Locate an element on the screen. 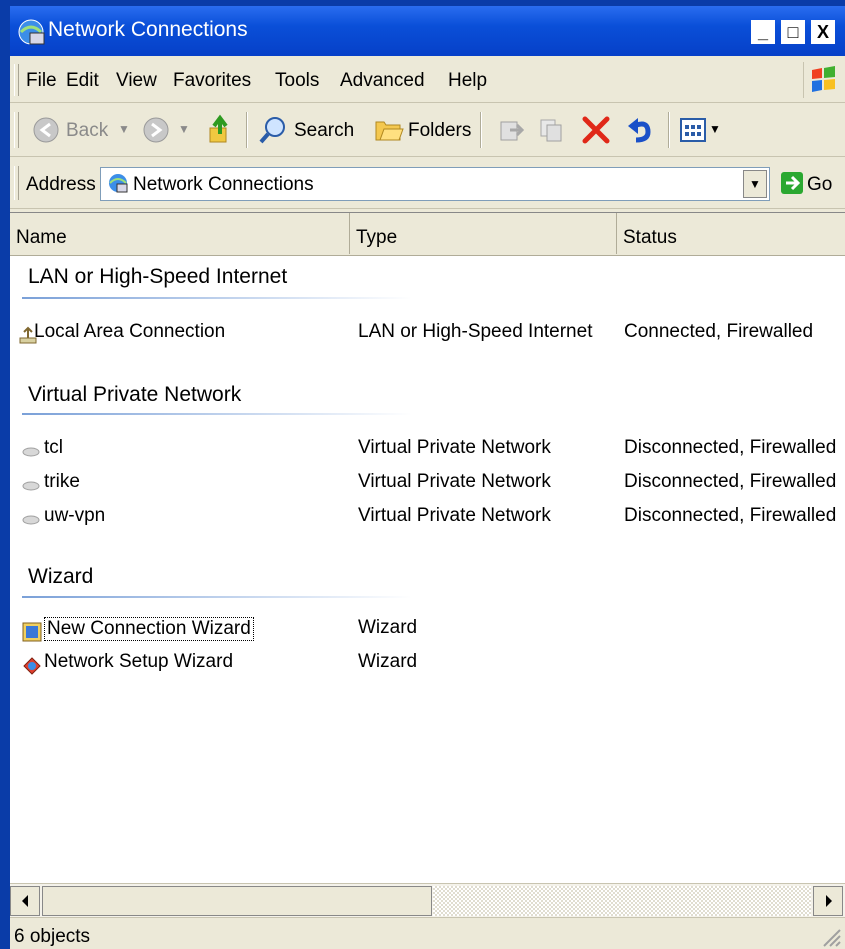  menu-tools: Tools is located at coordinates (297, 81).